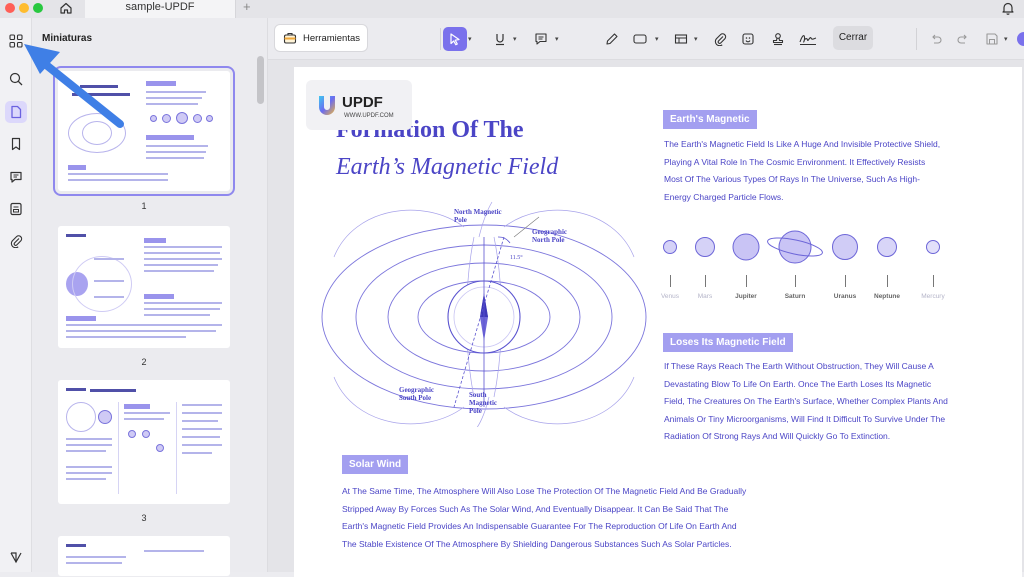 This screenshot has width=1024, height=577. What do you see at coordinates (144, 206) in the screenshot?
I see `page-number-1: 1` at bounding box center [144, 206].